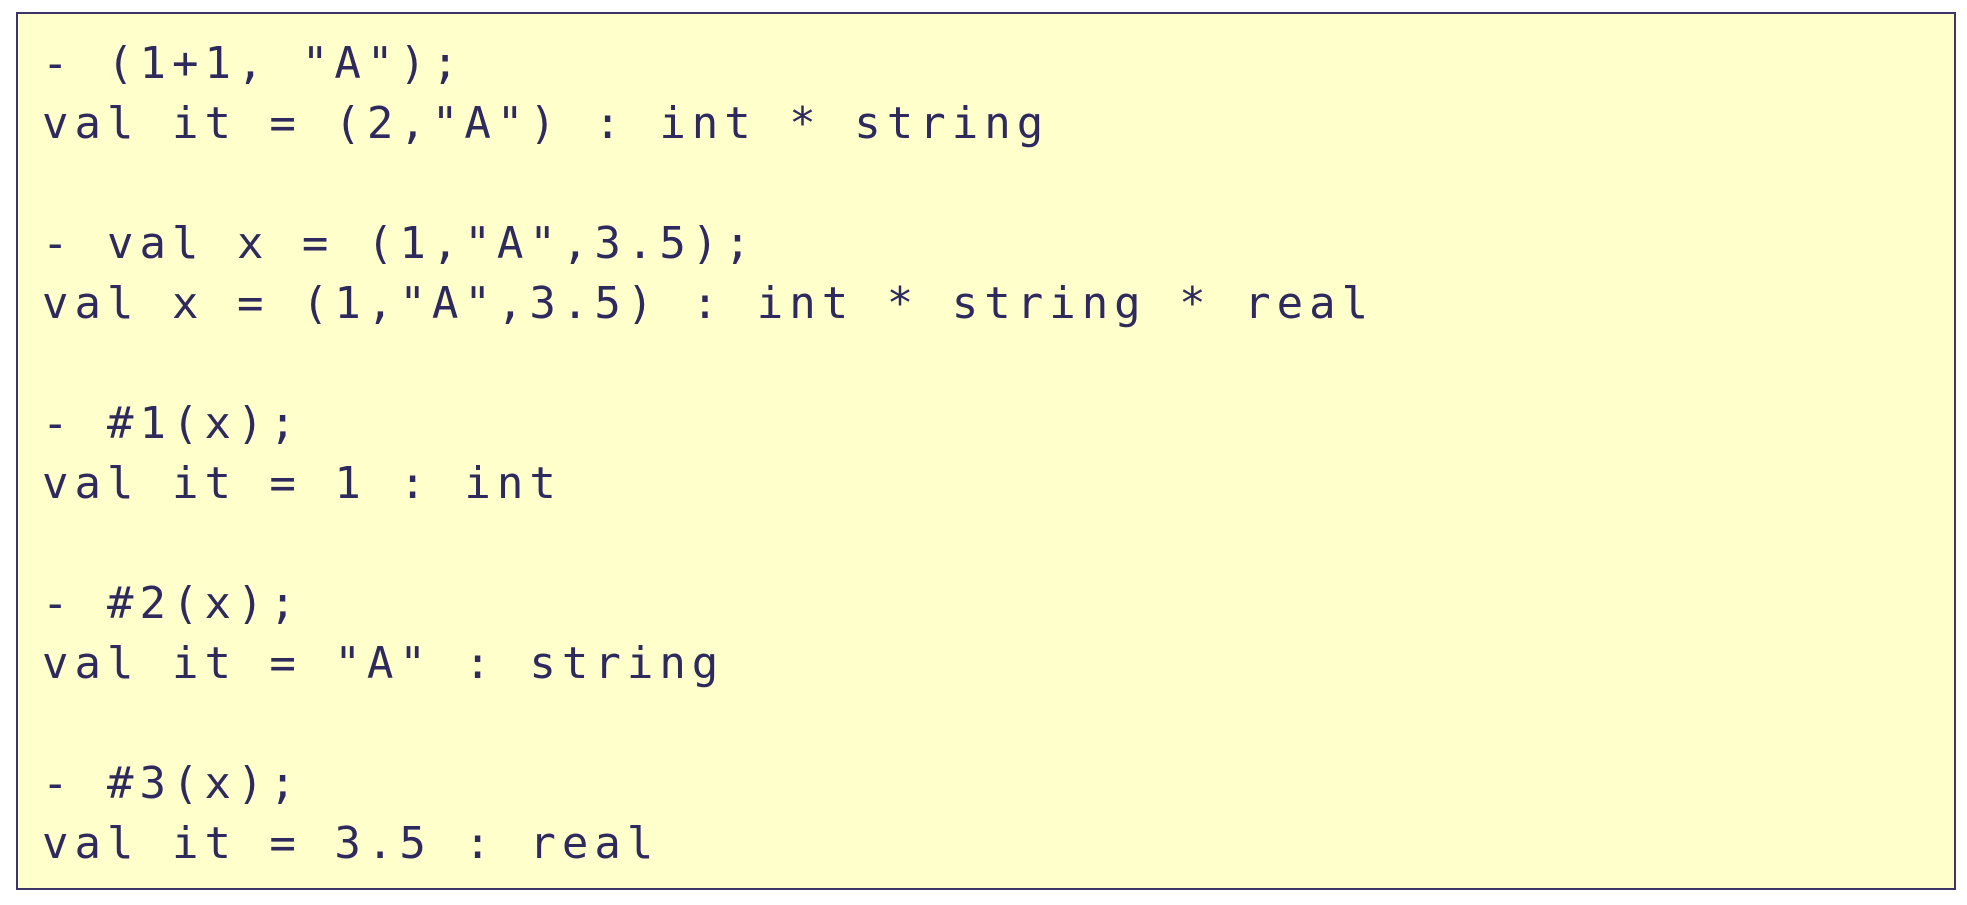  I want to click on repl-output-line: val it = 3.5 : real, so click(351, 843).